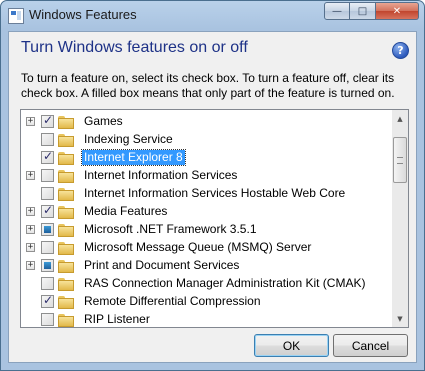  Describe the element at coordinates (16, 16) in the screenshot. I see `windows-features-app-icon` at that location.